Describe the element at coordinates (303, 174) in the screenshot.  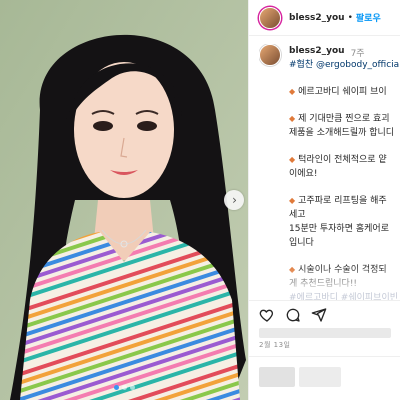
I see `caption-line-text: 이에요!` at that location.